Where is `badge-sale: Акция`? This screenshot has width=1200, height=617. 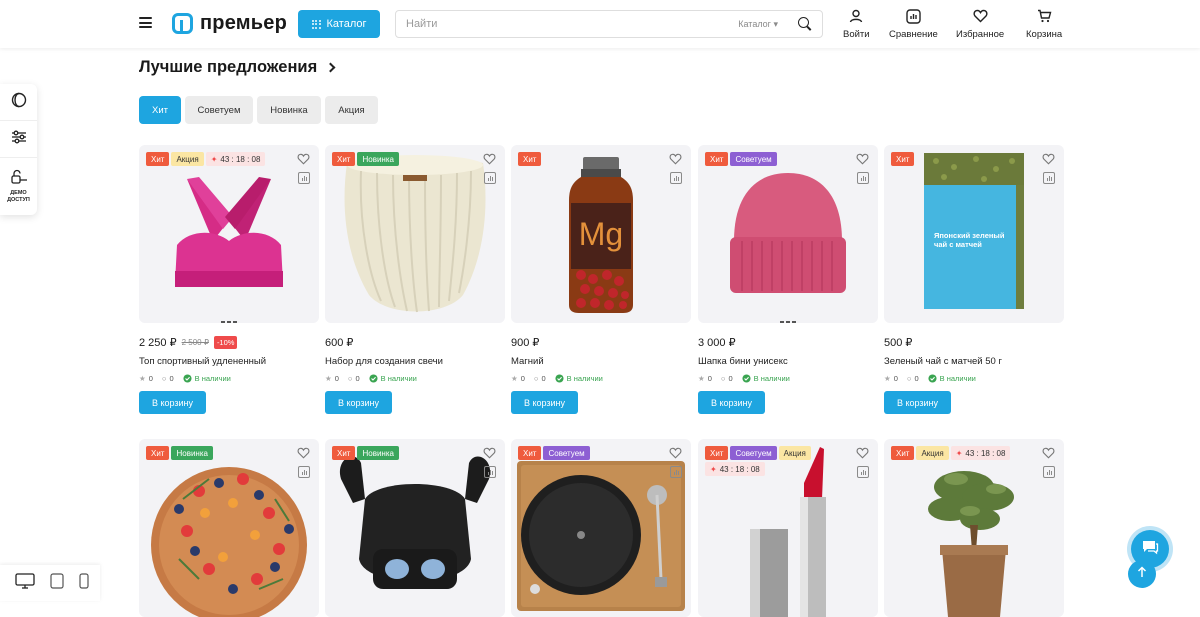 badge-sale: Акция is located at coordinates (932, 453).